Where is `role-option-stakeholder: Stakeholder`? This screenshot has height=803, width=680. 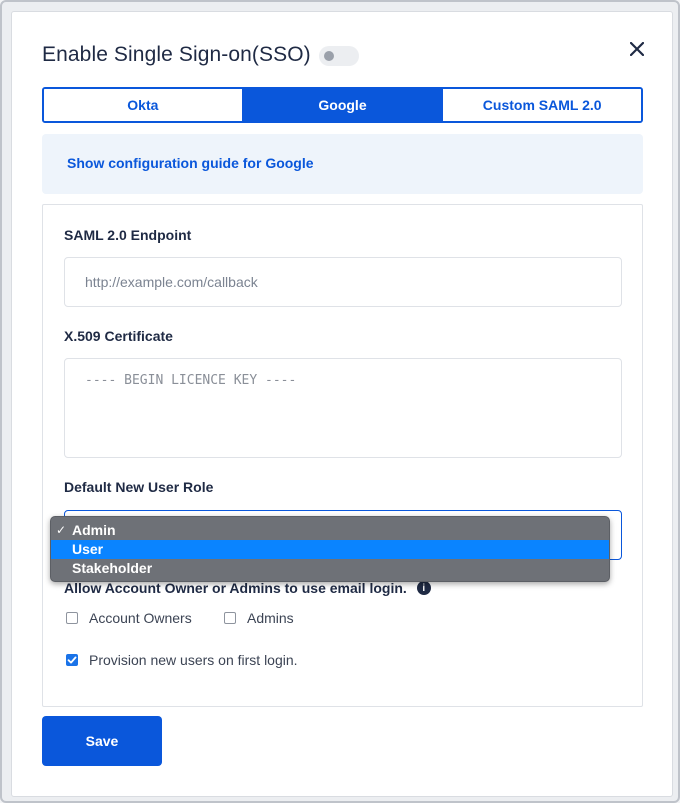 role-option-stakeholder: Stakeholder is located at coordinates (330, 568).